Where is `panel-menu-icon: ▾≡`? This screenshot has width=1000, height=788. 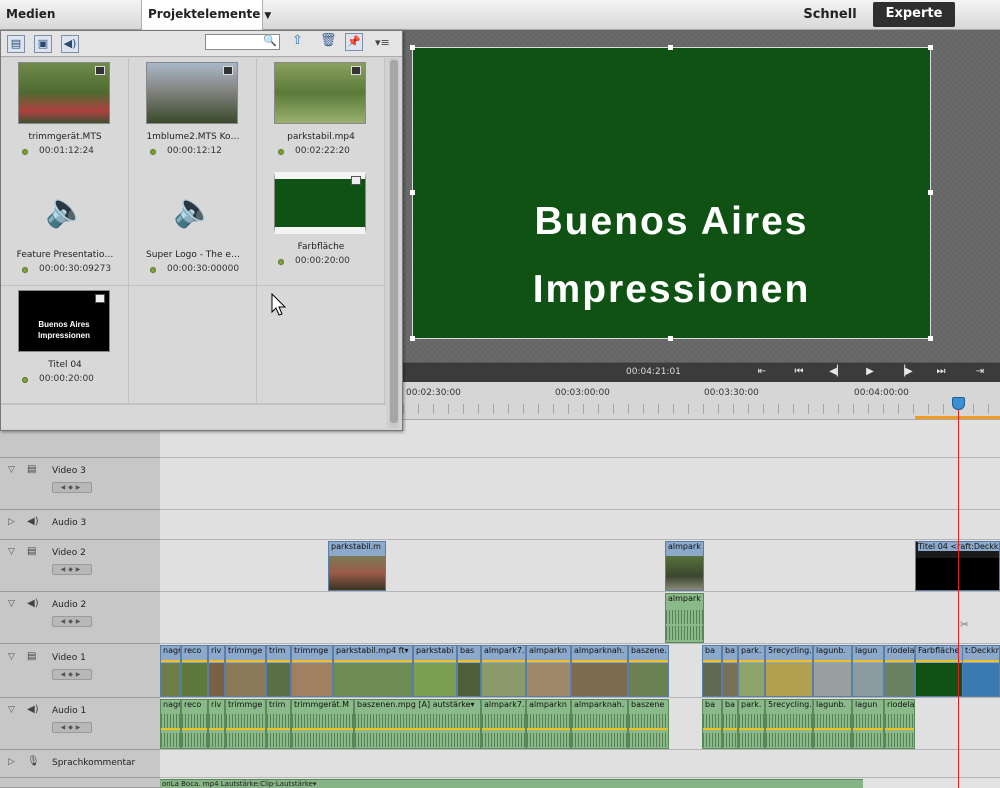
panel-menu-icon: ▾≡ is located at coordinates (382, 42).